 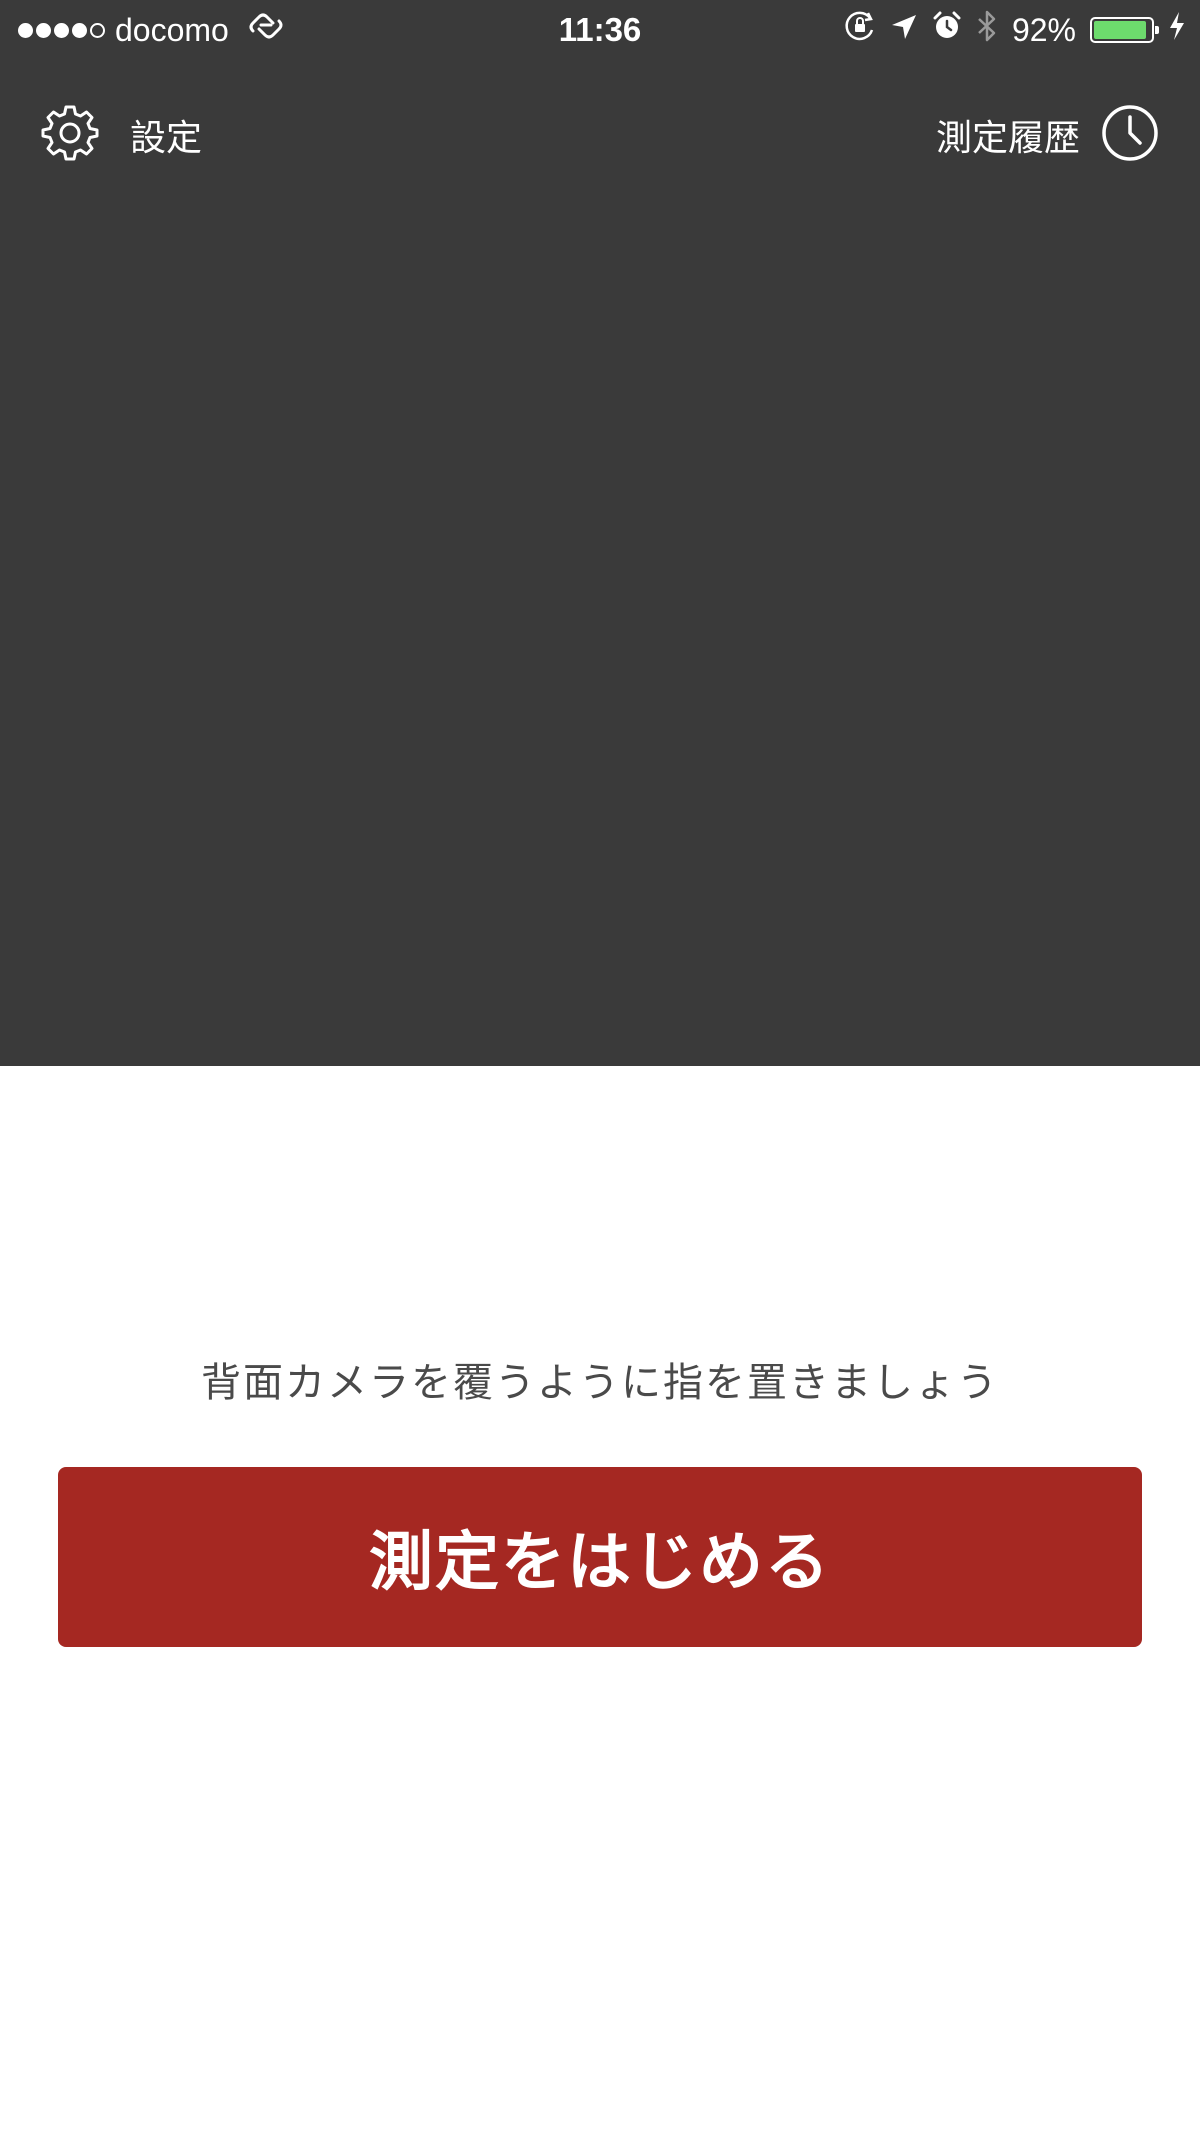 I want to click on status-right: 92%, so click(x=1015, y=30).